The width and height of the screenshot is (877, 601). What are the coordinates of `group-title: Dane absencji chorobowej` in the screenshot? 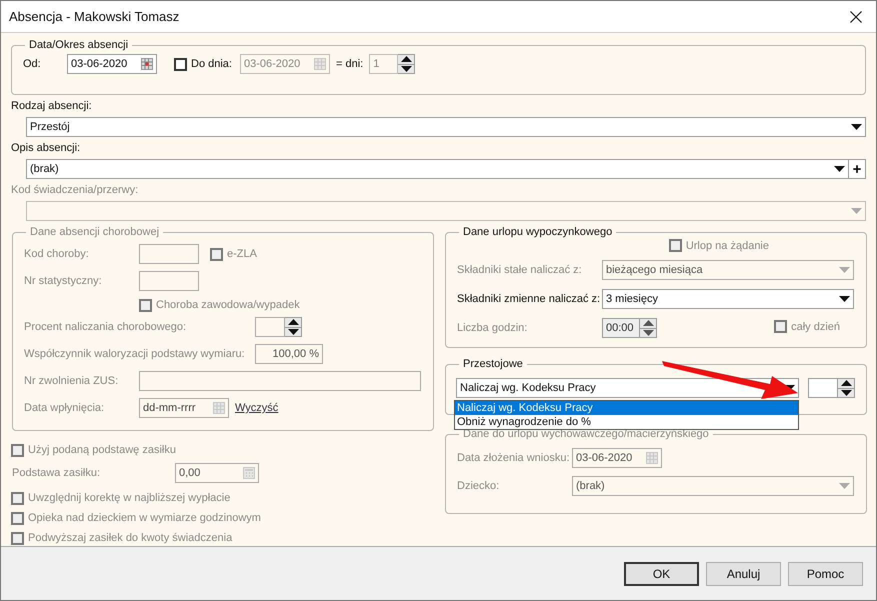 It's located at (94, 232).